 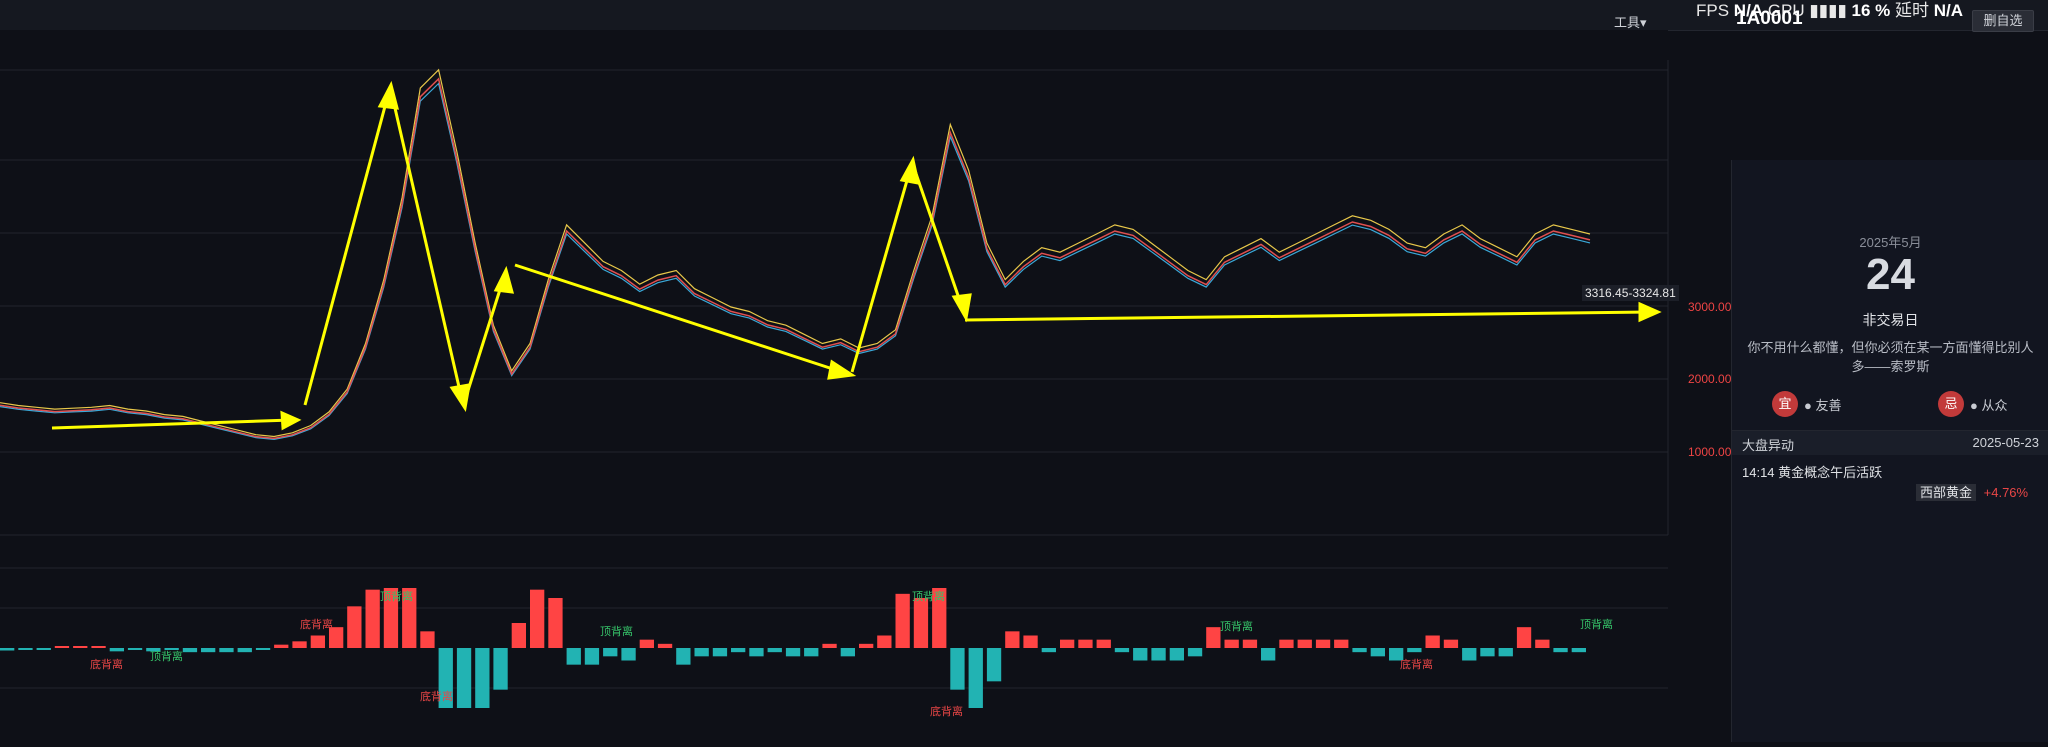 I want to click on tag-label: ● 从众, so click(x=1989, y=405).